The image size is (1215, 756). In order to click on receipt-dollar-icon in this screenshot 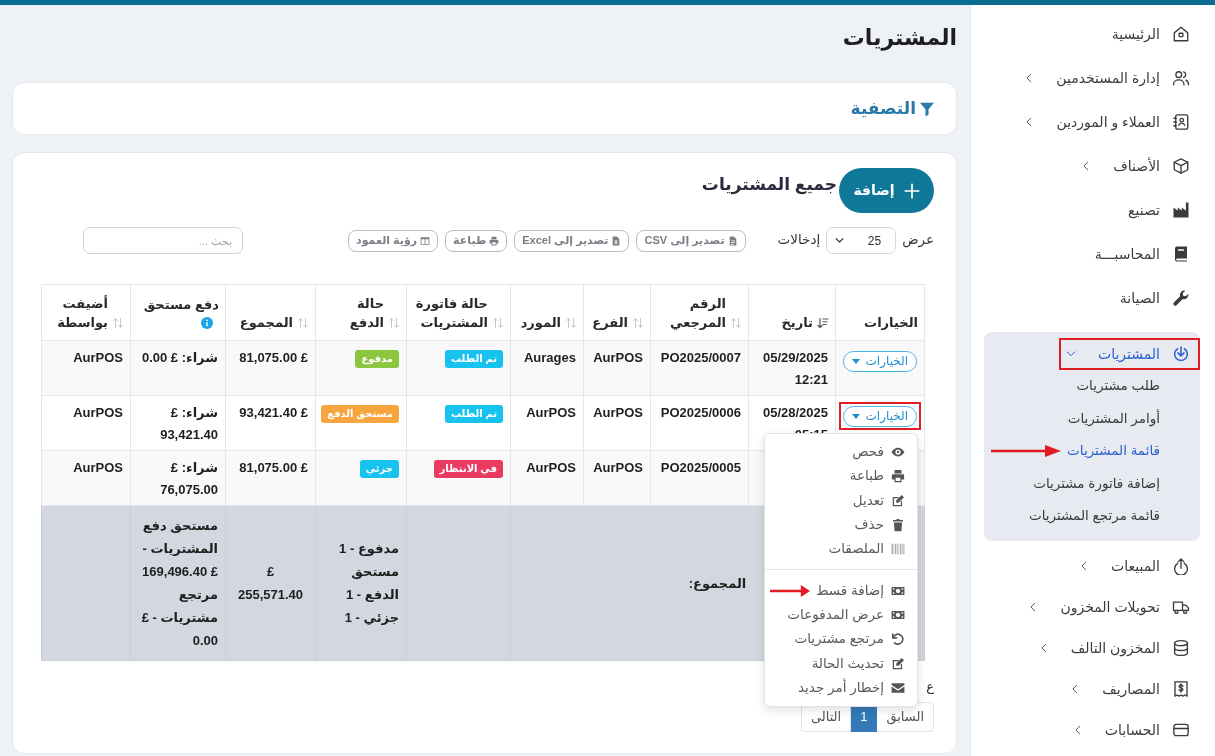, I will do `click(1181, 689)`.